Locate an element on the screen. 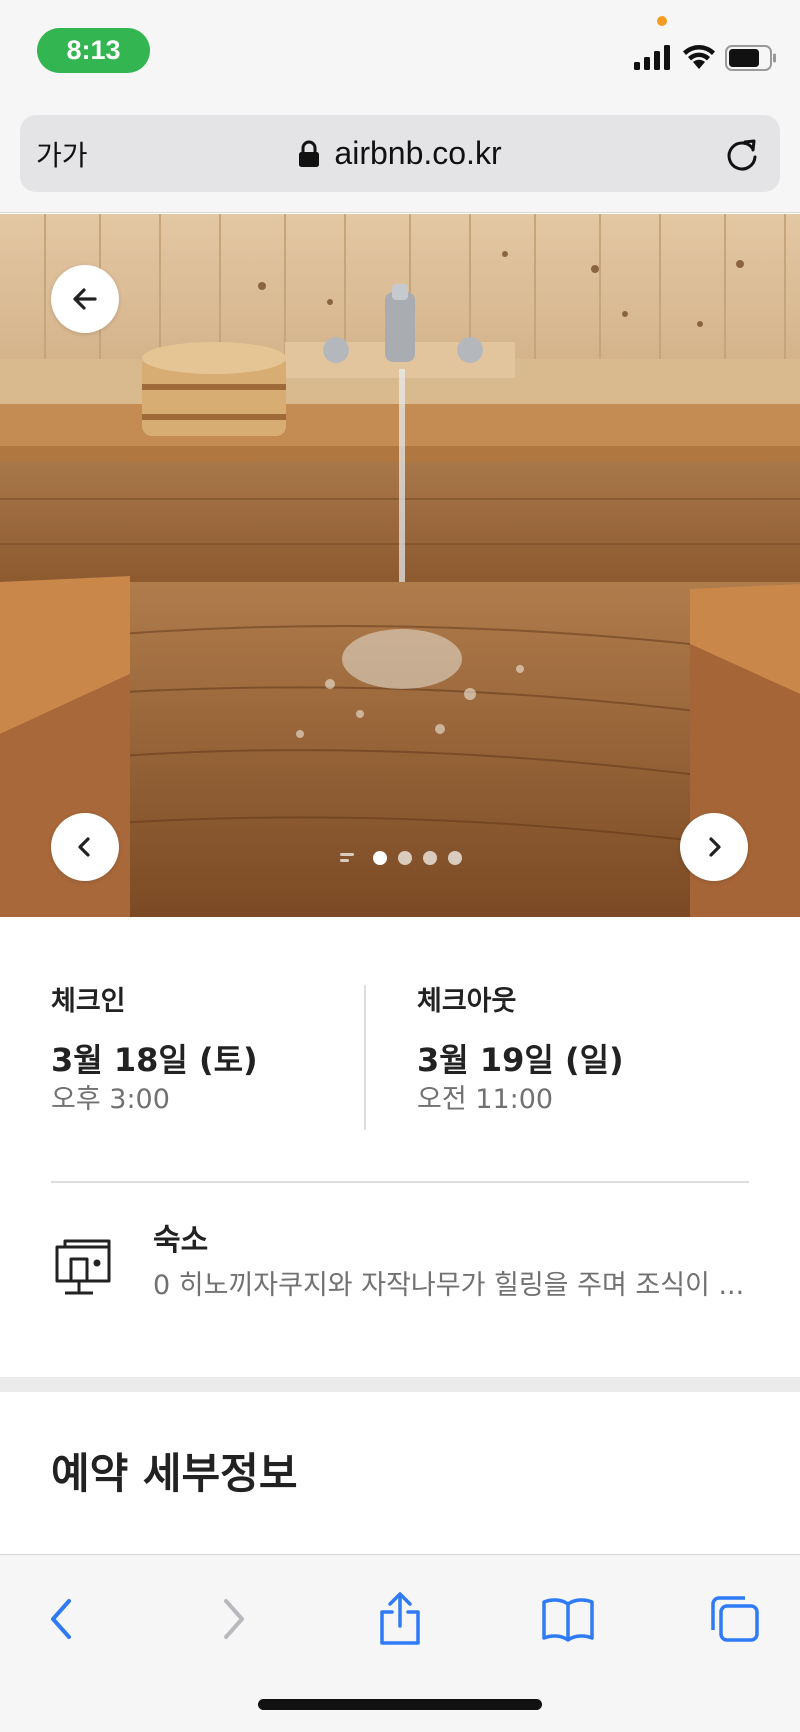 The image size is (800, 1732). checkin-label: 체크인 is located at coordinates (88, 1001).